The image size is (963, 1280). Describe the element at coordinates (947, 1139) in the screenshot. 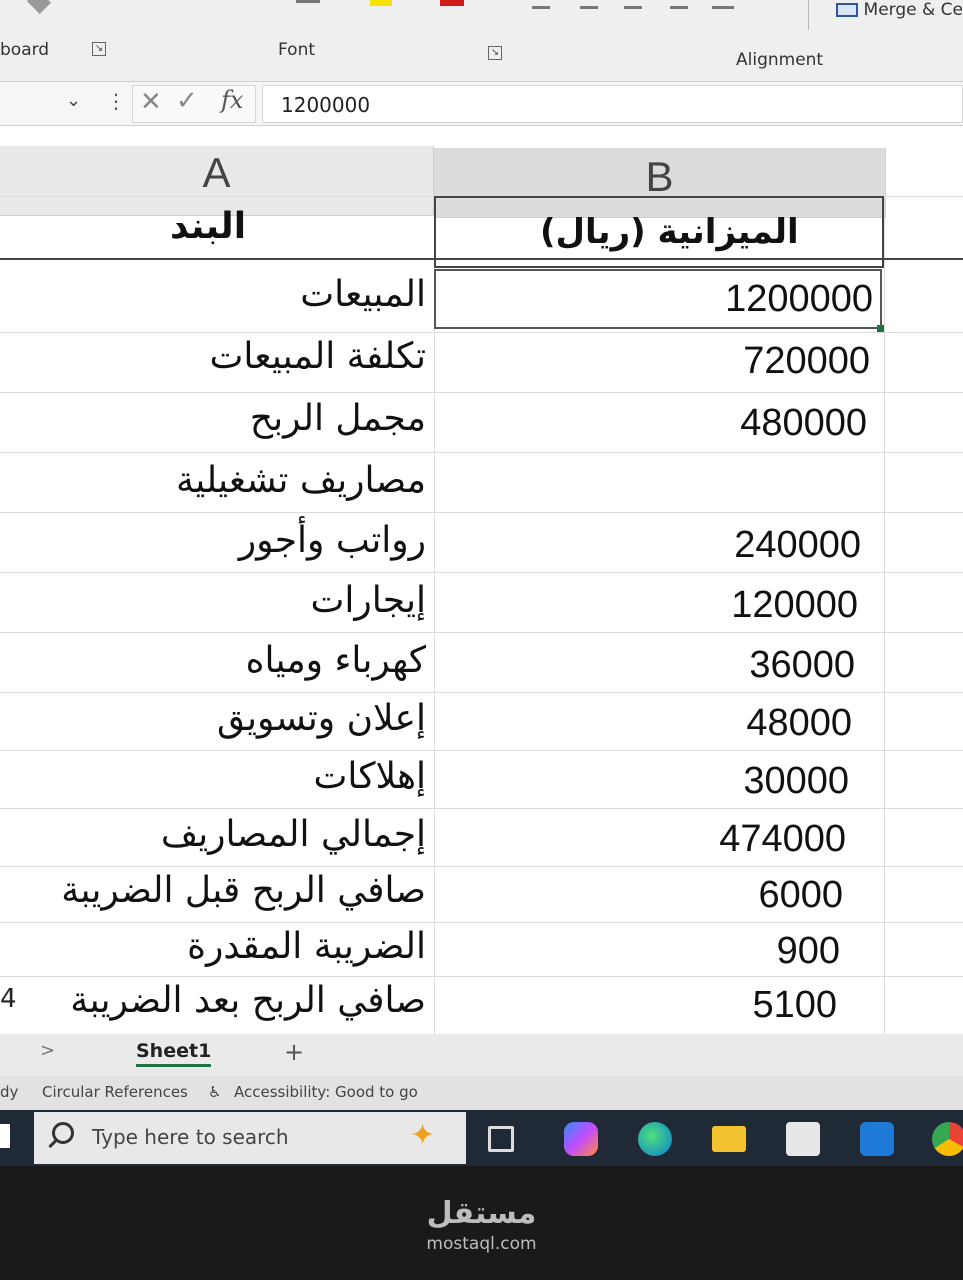

I see `chrome-icon` at that location.